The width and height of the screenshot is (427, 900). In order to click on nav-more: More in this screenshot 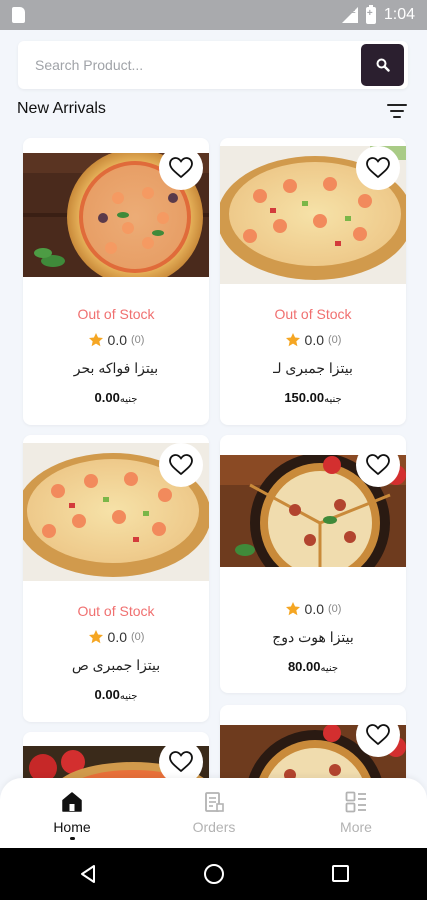, I will do `click(356, 813)`.